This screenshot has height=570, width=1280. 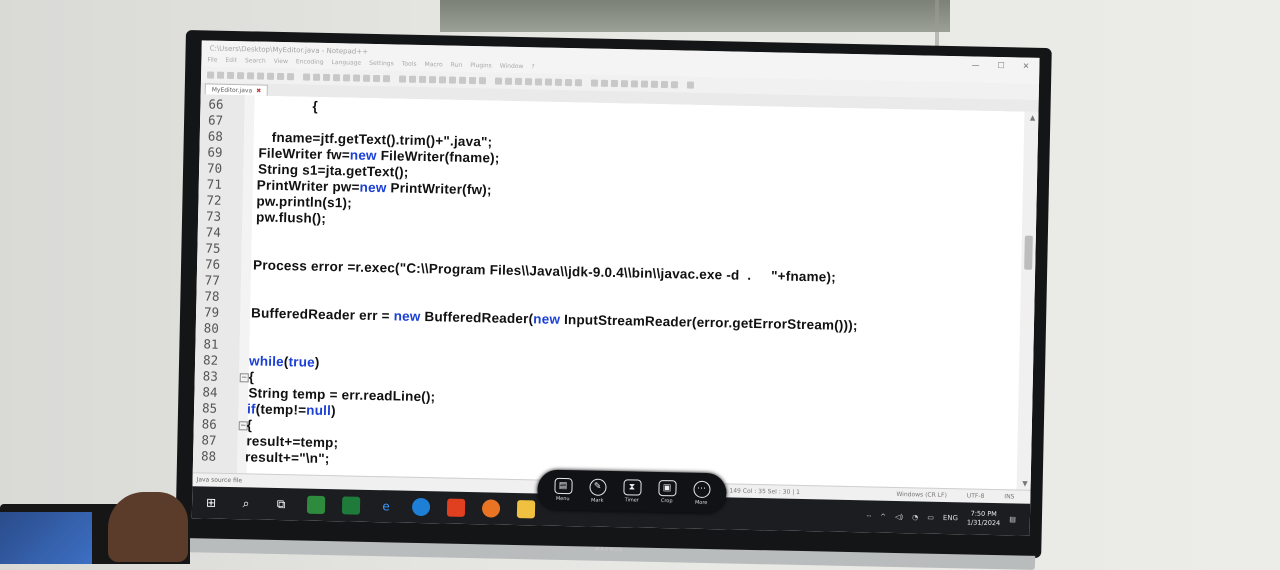 I want to click on vertical-scrollbar: ▲ ▼, so click(x=1027, y=300).